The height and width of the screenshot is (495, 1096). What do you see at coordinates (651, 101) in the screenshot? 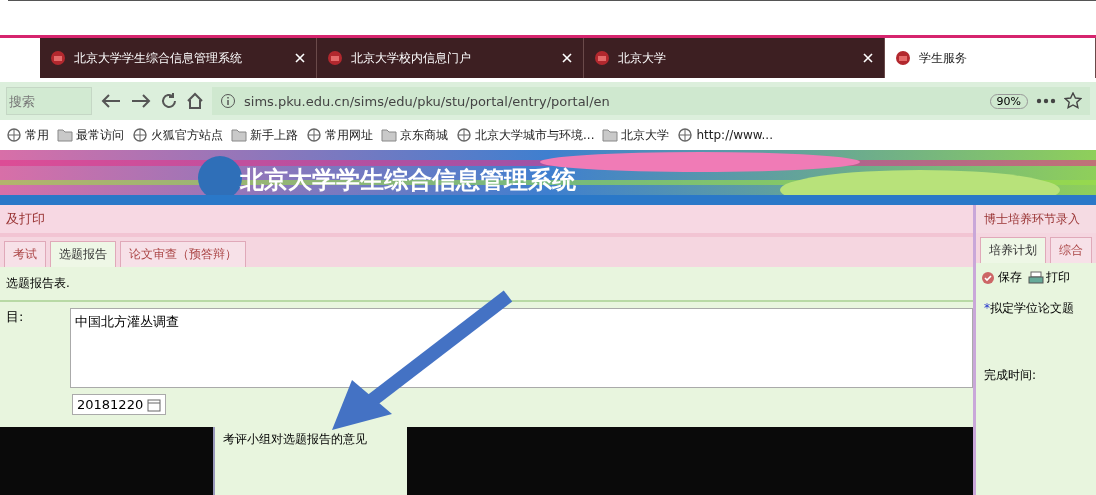
I see `address-bar: sims.pku.edu.cn/sims/edu/pku/stu/portal/entry/portal/en 90%` at bounding box center [651, 101].